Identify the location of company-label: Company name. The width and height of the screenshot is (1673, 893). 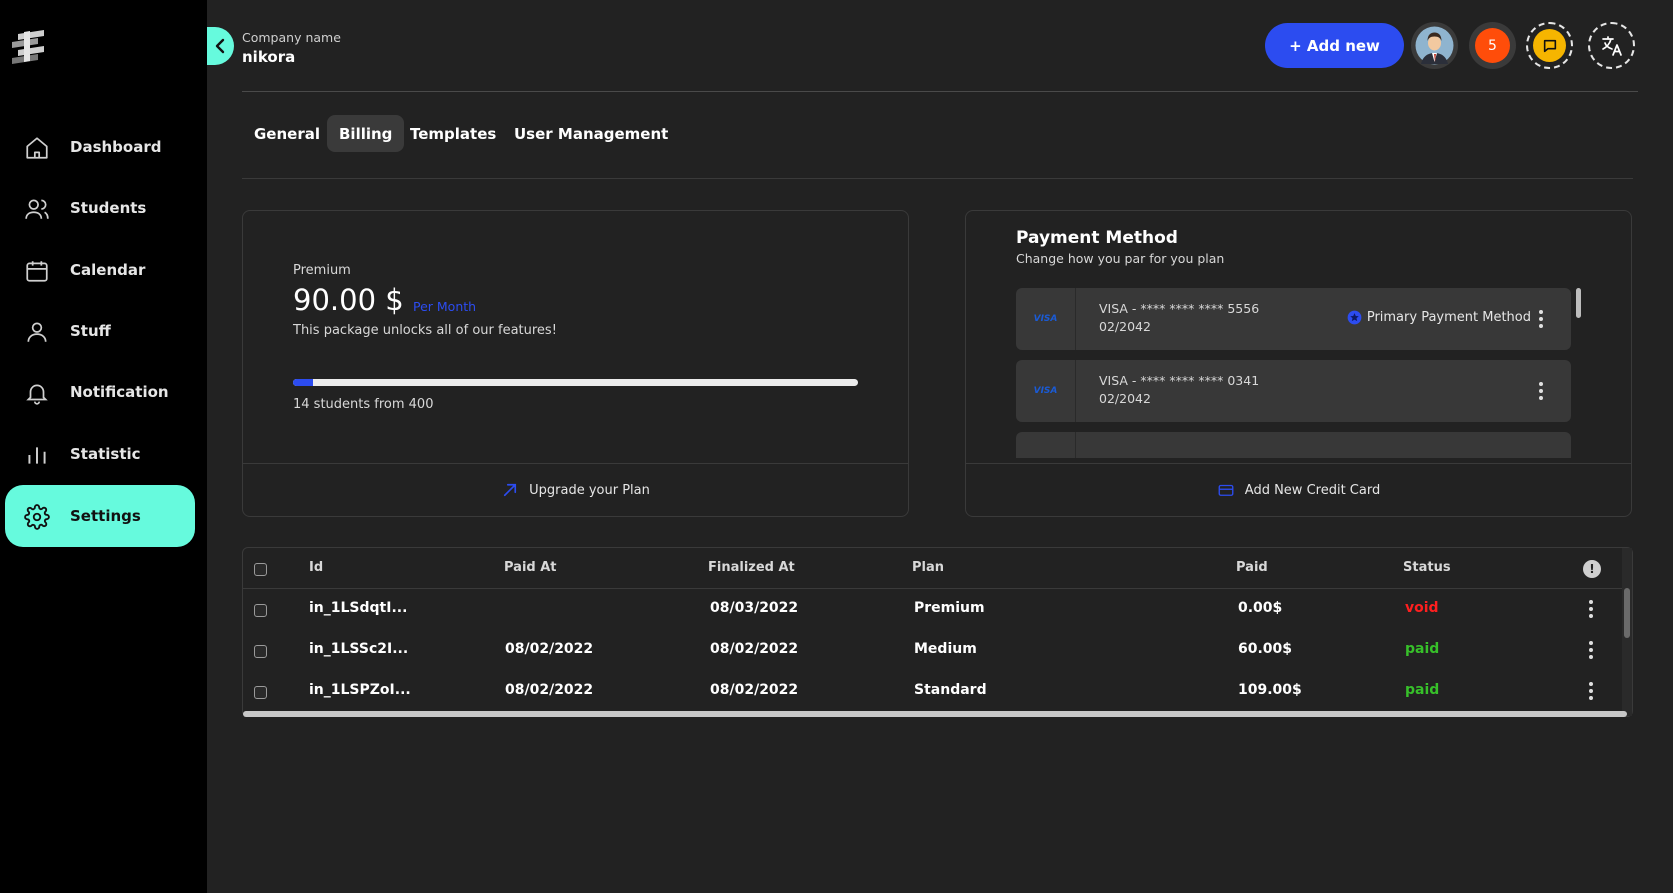
(291, 37).